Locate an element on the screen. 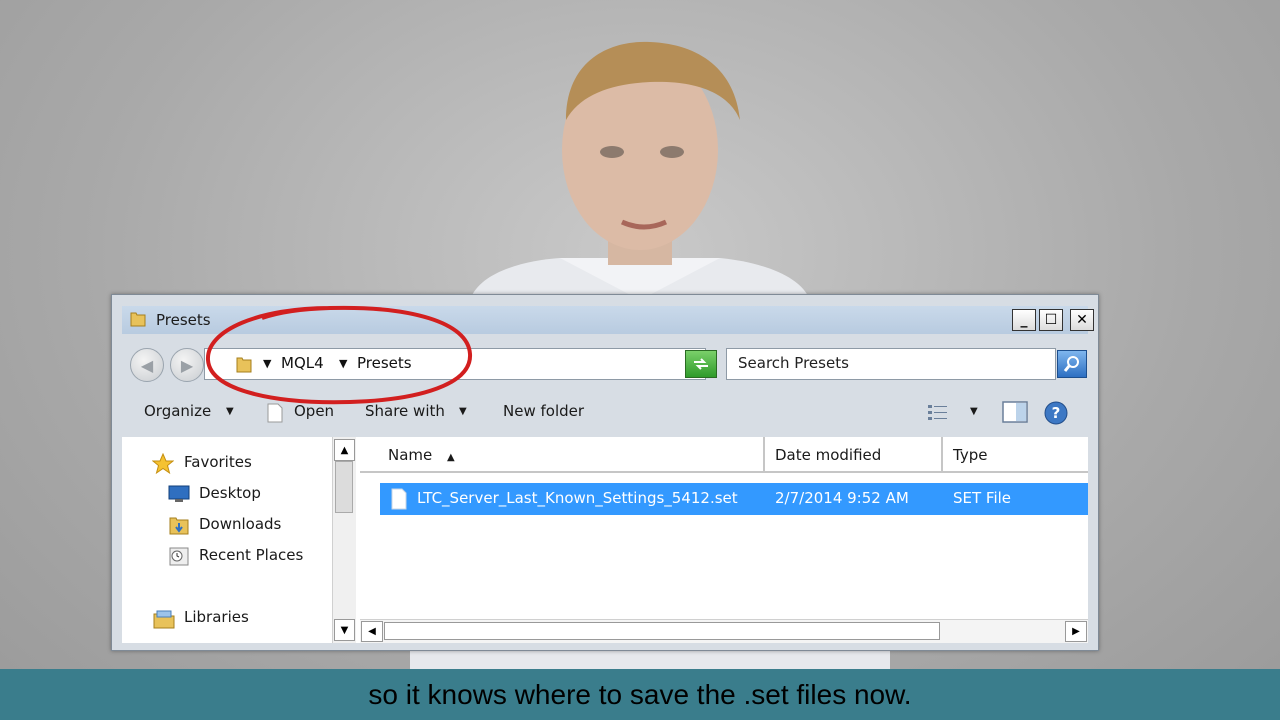 The image size is (1280, 720). column-header-name: Name ▲ is located at coordinates (562, 455).